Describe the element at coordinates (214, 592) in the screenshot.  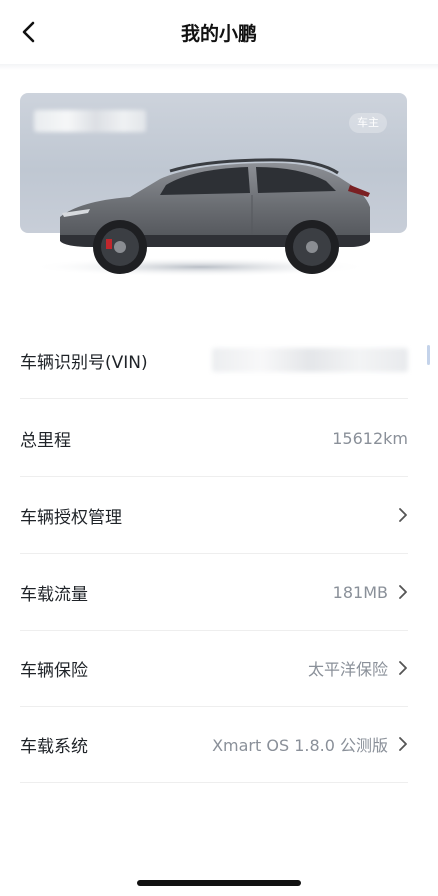
I see `data-usage-row: 车载流量 181MB` at that location.